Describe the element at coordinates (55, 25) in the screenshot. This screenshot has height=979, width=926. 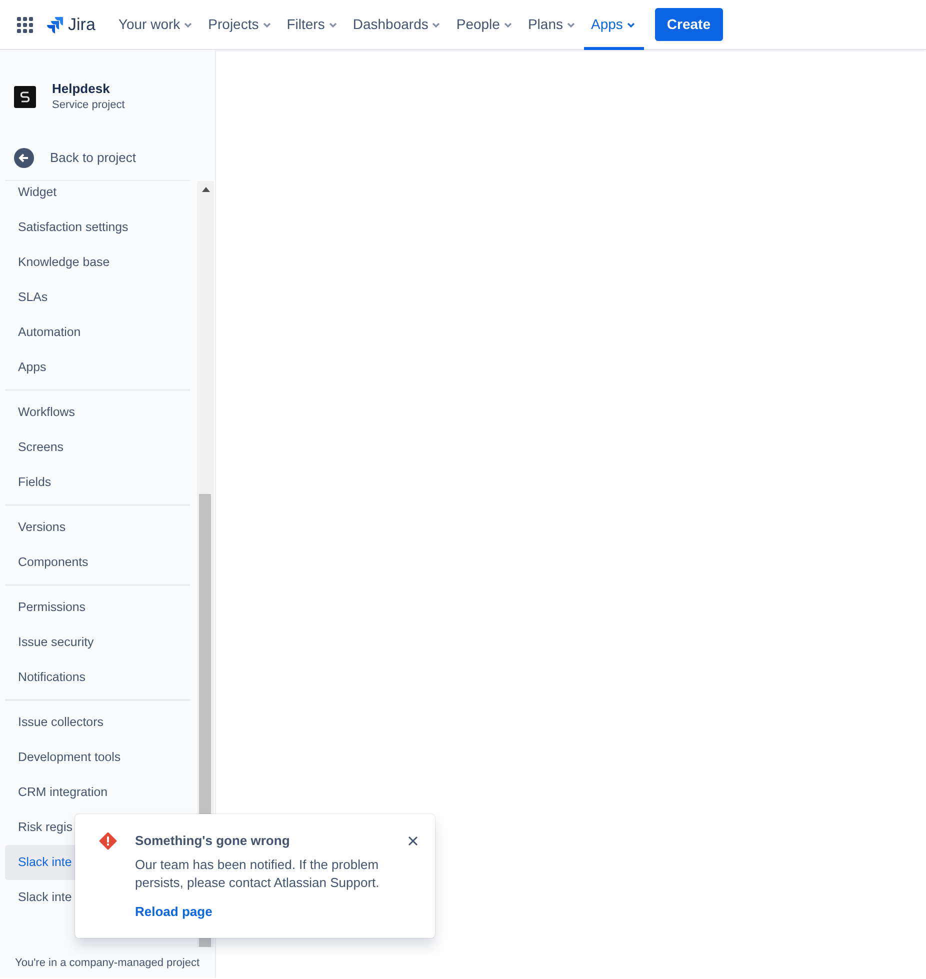
I see `jira-logo-icon` at that location.